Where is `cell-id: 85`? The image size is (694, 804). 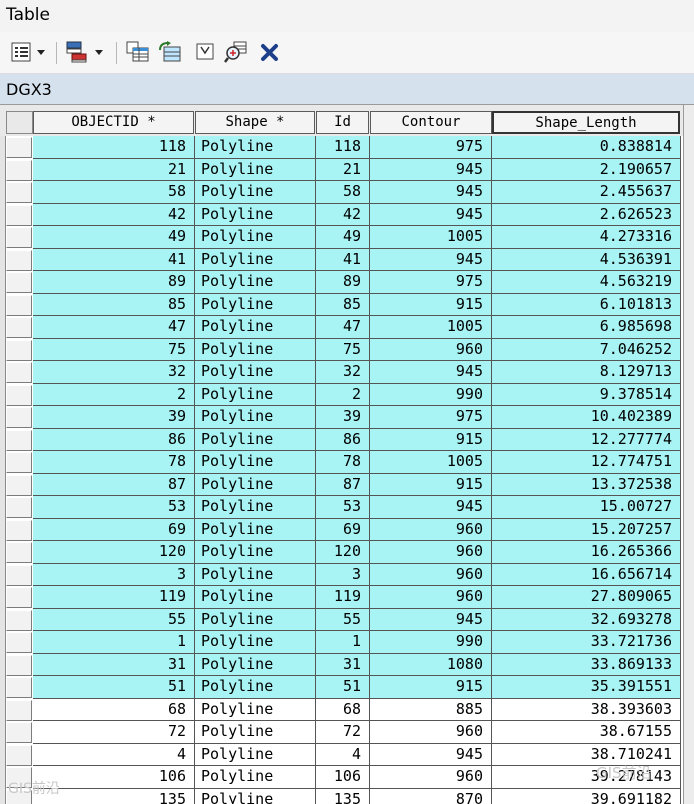 cell-id: 85 is located at coordinates (343, 305).